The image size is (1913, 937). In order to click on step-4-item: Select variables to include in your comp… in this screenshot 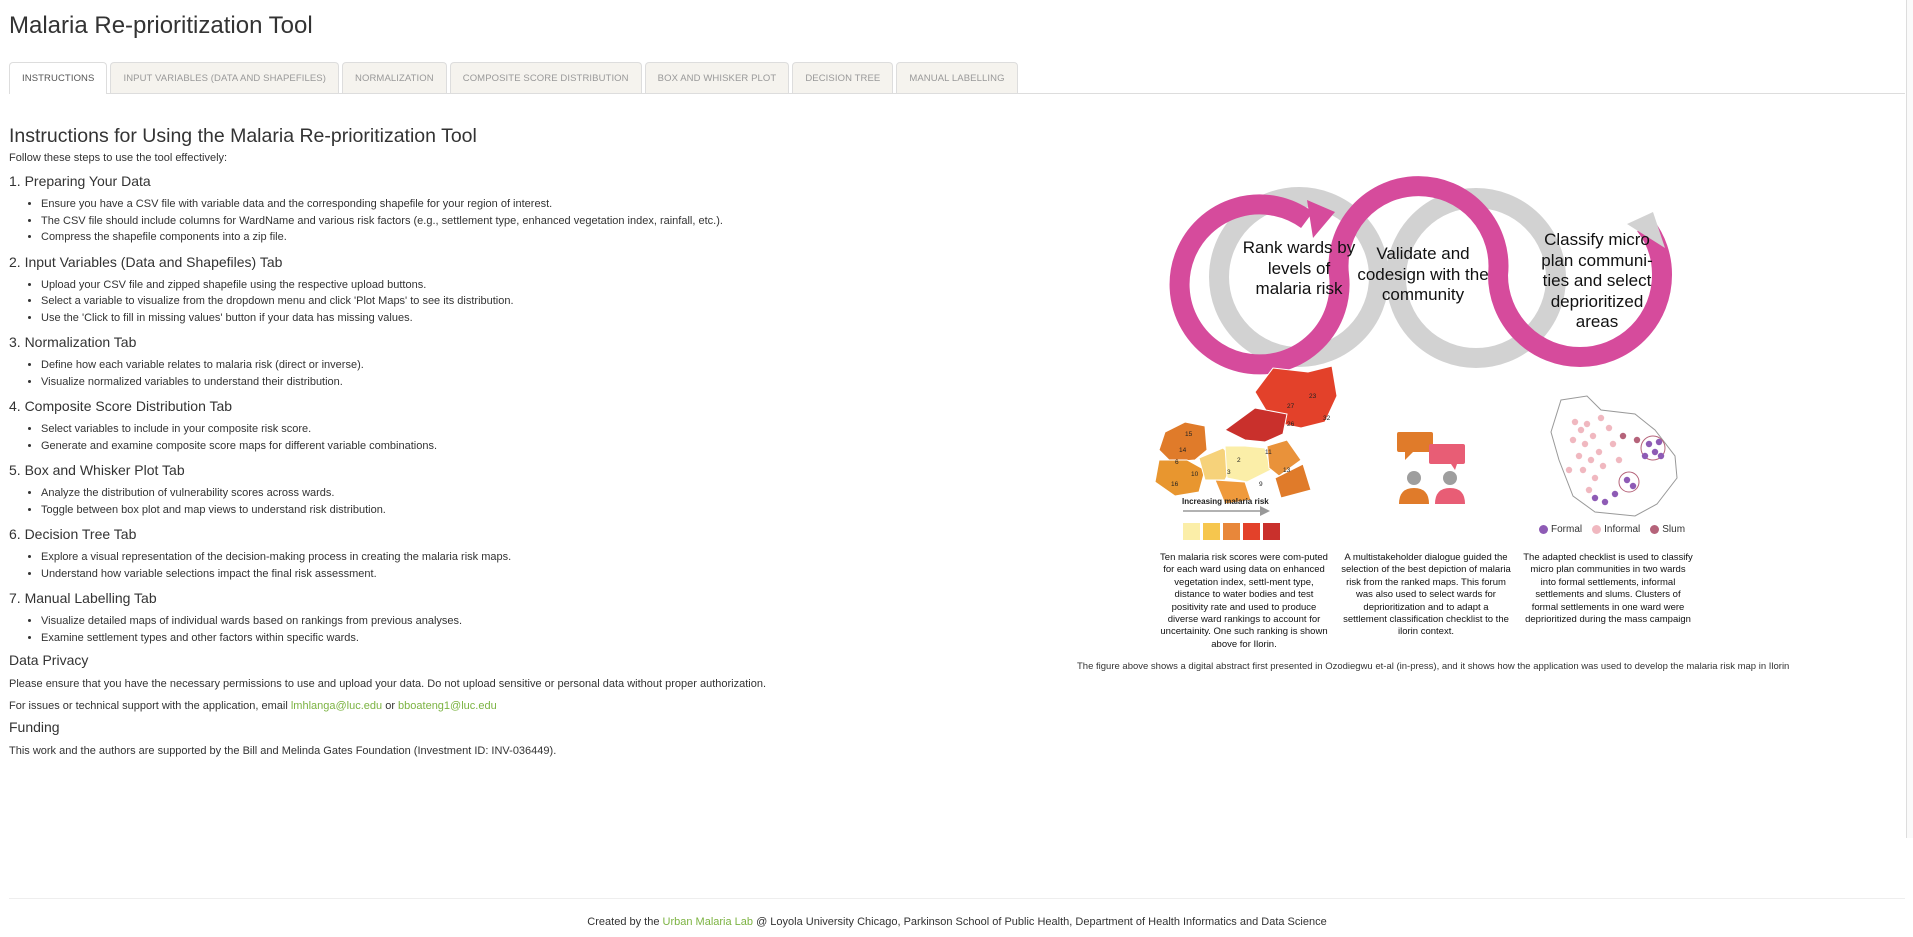, I will do `click(550, 429)`.